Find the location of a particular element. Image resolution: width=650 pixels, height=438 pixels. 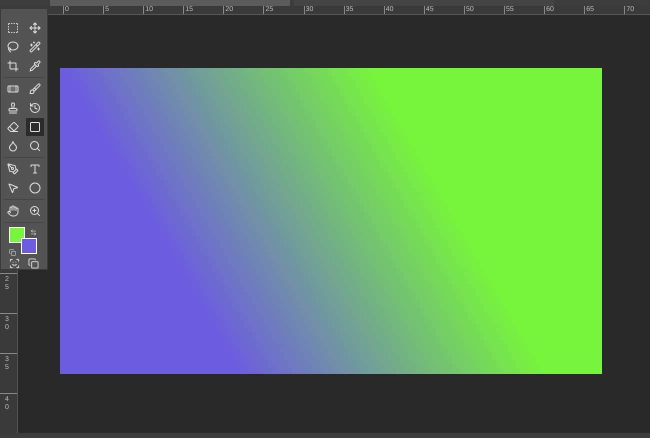

stamp-icon is located at coordinates (13, 108).